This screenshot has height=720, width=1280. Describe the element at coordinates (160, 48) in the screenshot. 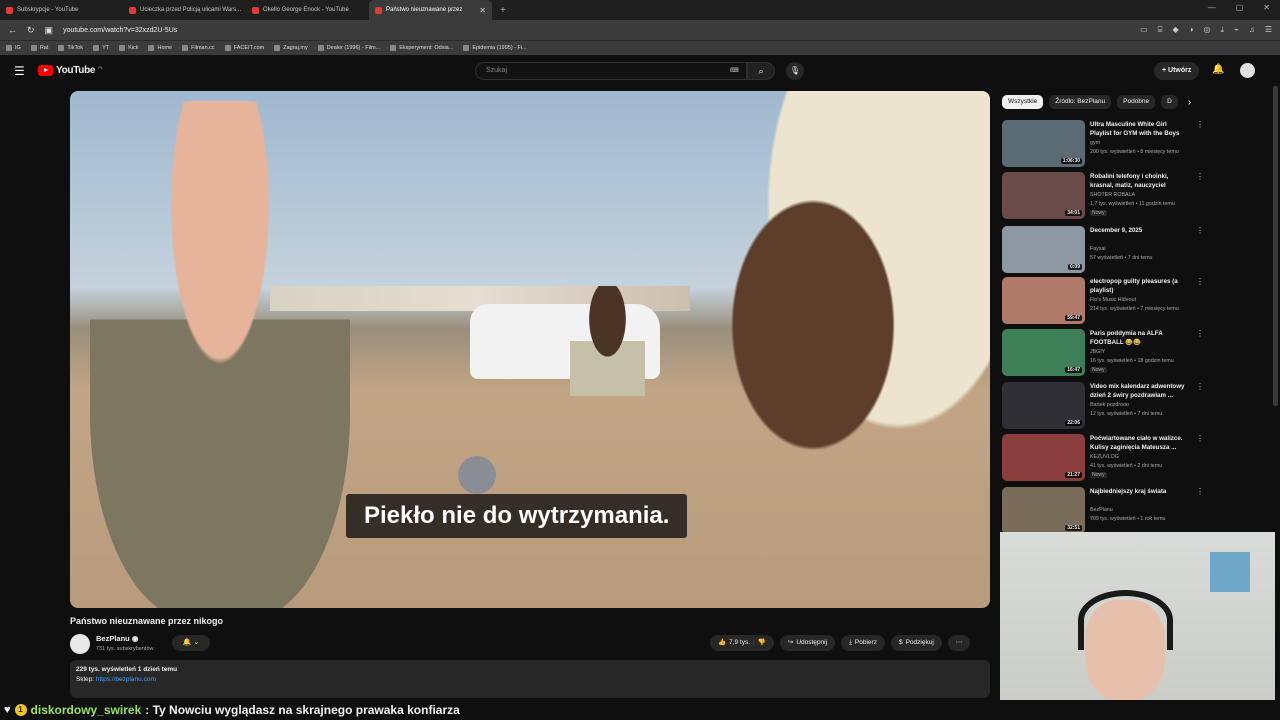

I see `bookmark-item: Home` at that location.